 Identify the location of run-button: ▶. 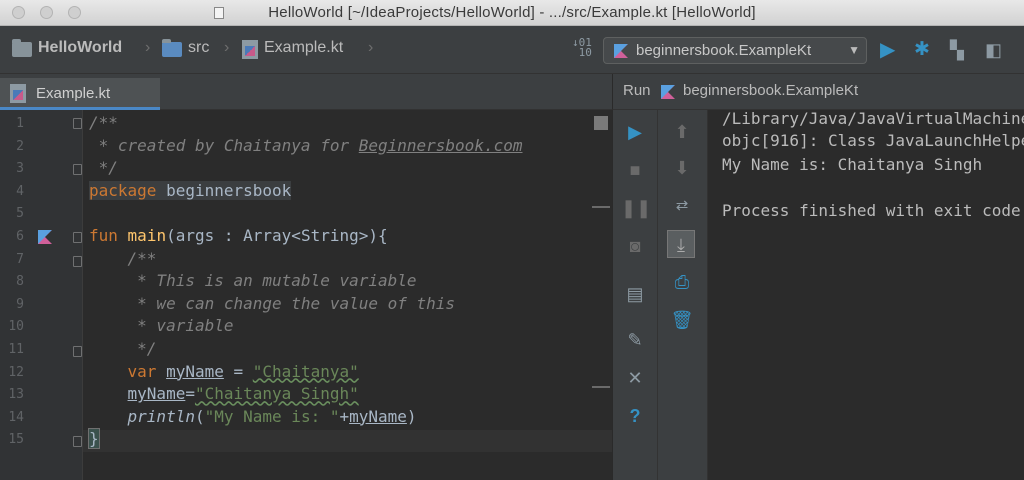
(887, 50).